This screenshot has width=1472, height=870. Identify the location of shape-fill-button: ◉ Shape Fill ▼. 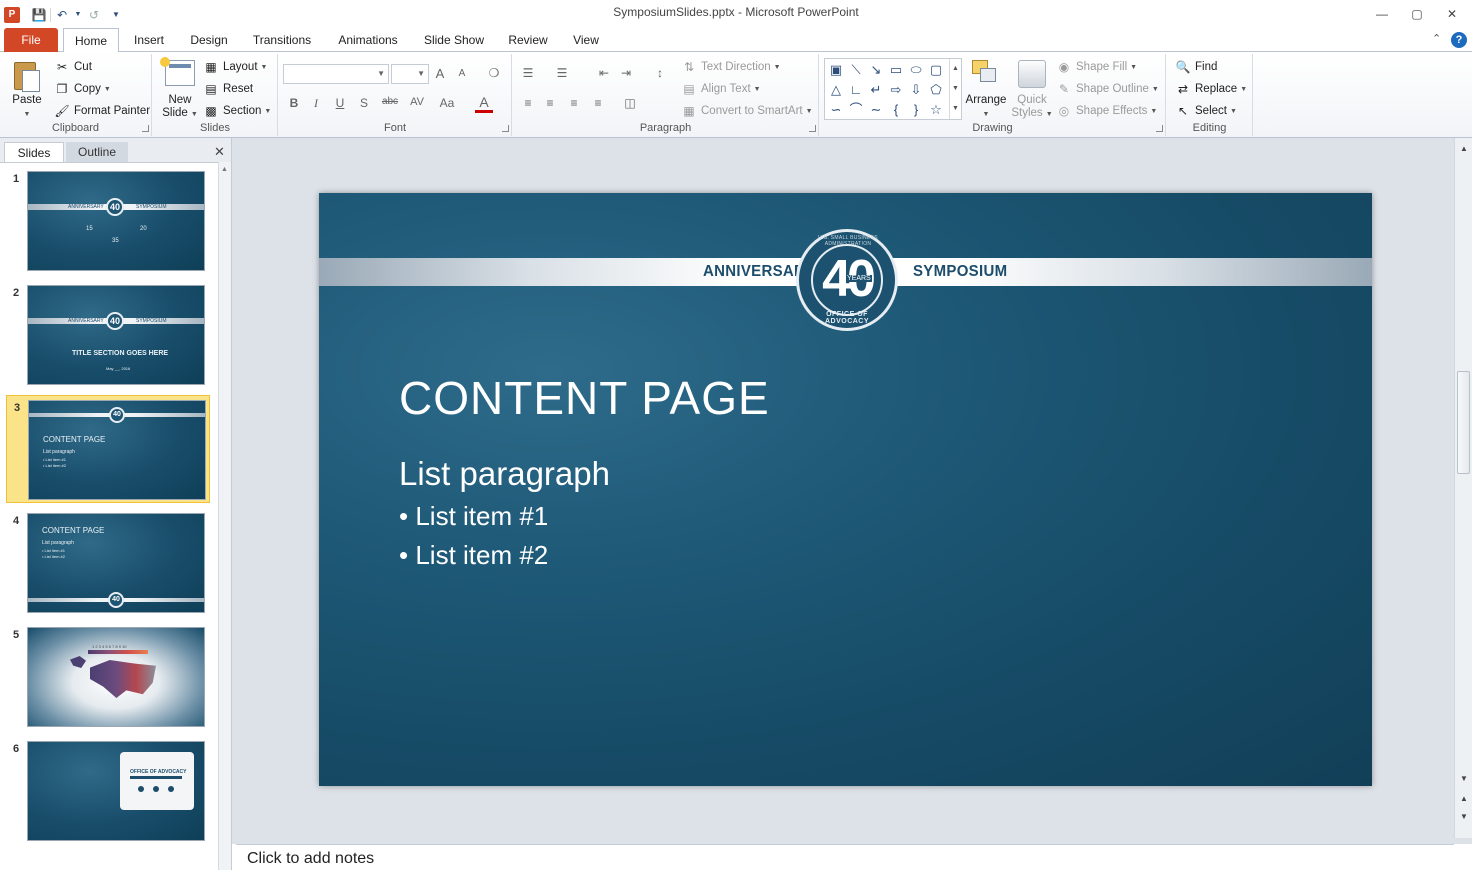
(1096, 67).